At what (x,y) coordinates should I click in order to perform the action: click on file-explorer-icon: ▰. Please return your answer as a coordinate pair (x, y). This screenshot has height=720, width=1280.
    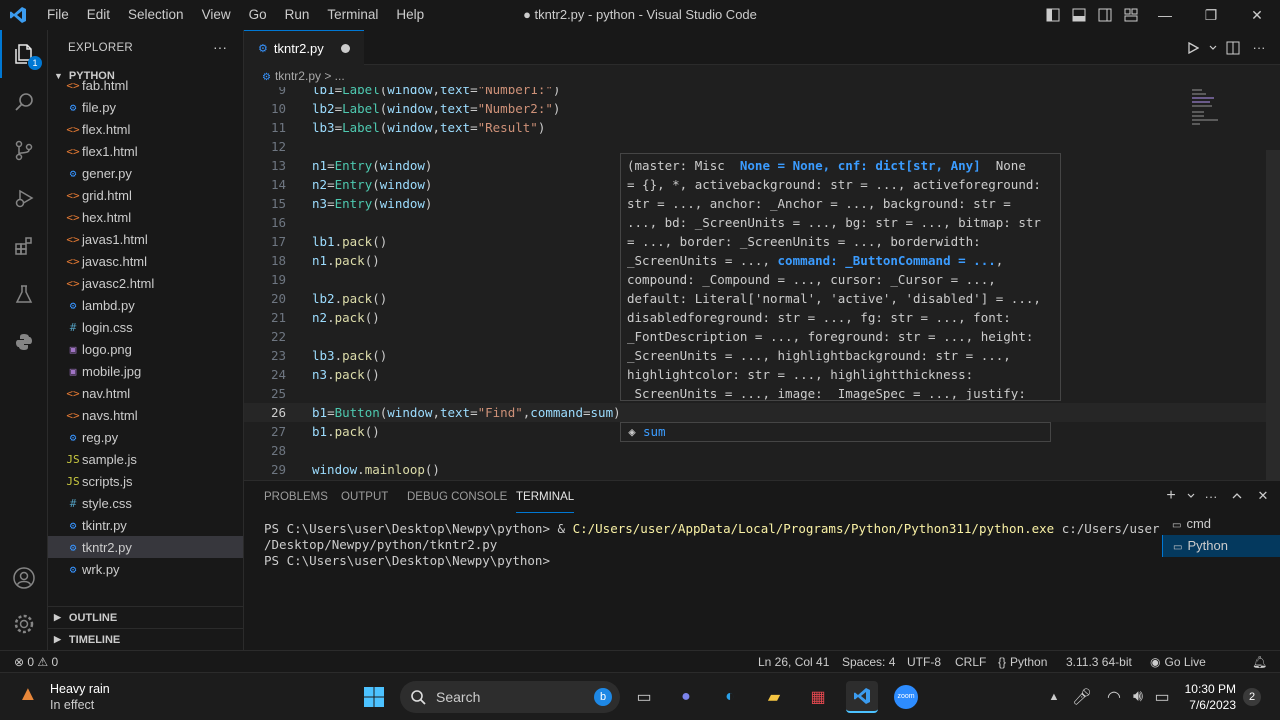
    Looking at the image, I should click on (774, 697).